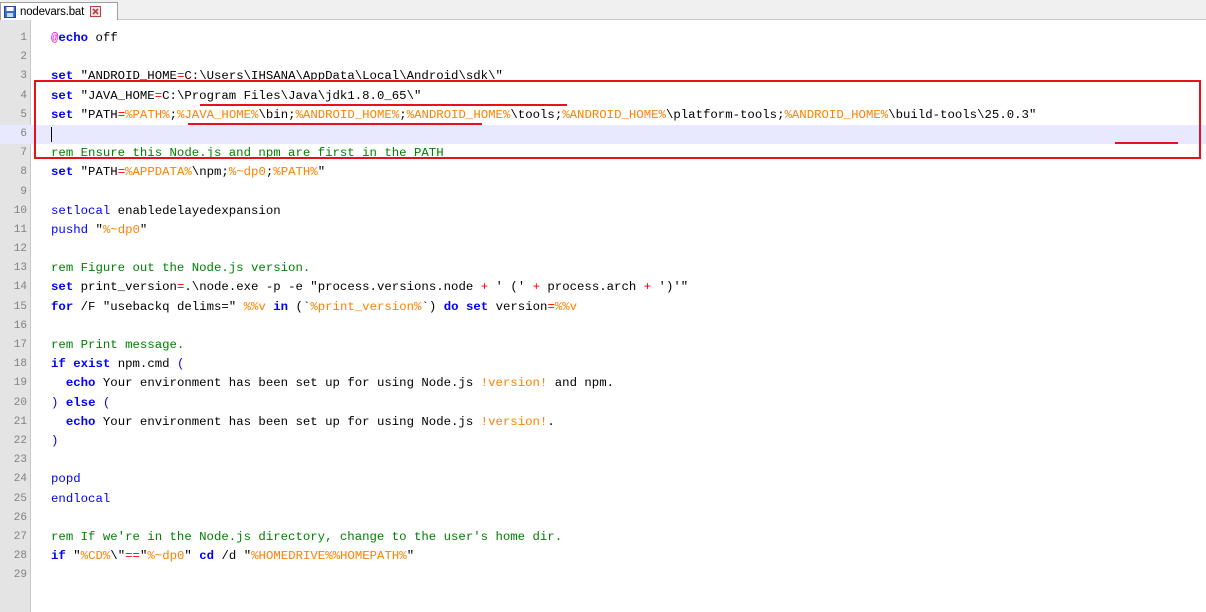 This screenshot has height=612, width=1206. Describe the element at coordinates (603, 268) in the screenshot. I see `code-line: 13 rem Figure out the Node.js version.` at that location.